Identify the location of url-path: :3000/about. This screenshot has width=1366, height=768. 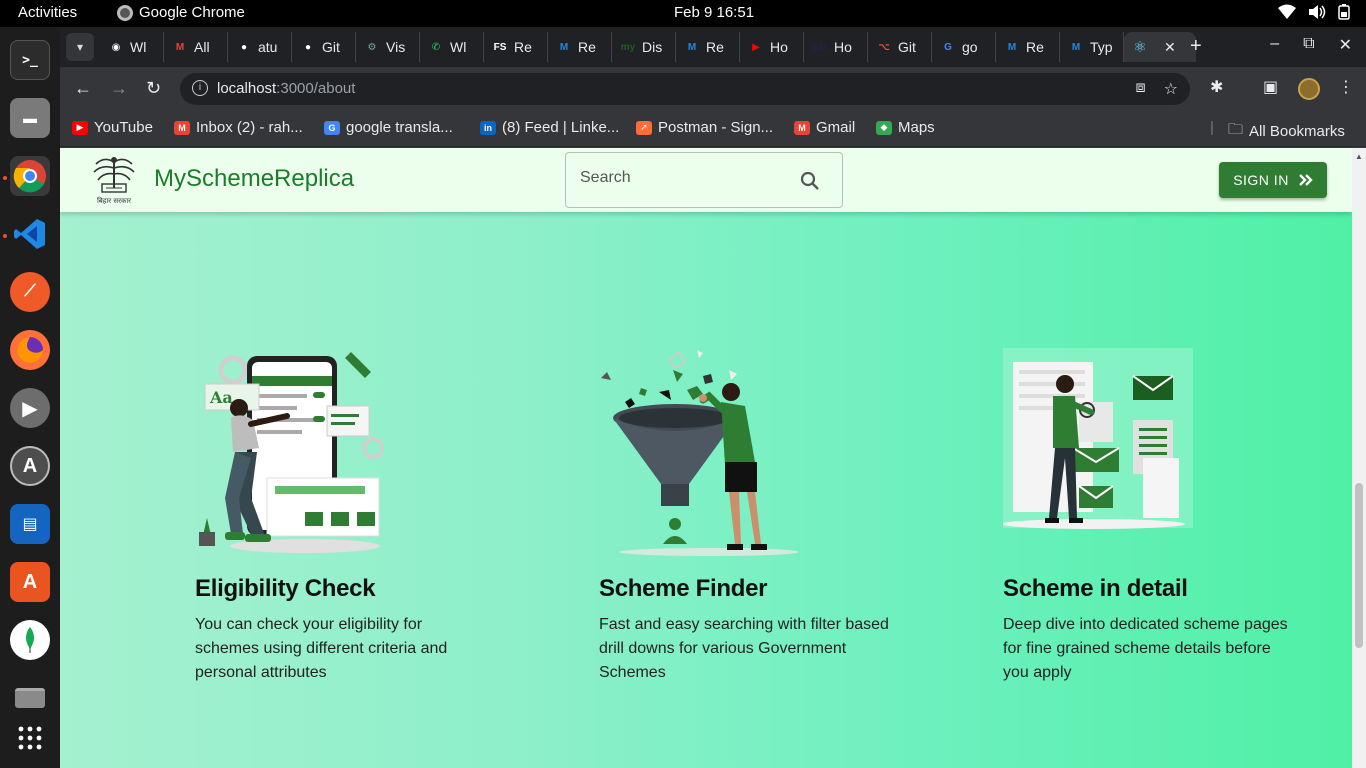
(316, 88).